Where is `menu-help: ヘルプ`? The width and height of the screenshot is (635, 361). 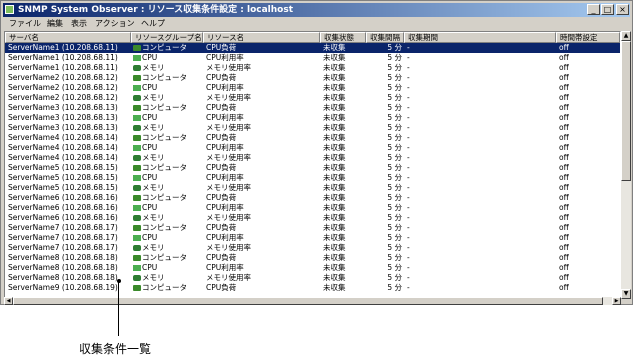 menu-help: ヘルプ is located at coordinates (153, 24).